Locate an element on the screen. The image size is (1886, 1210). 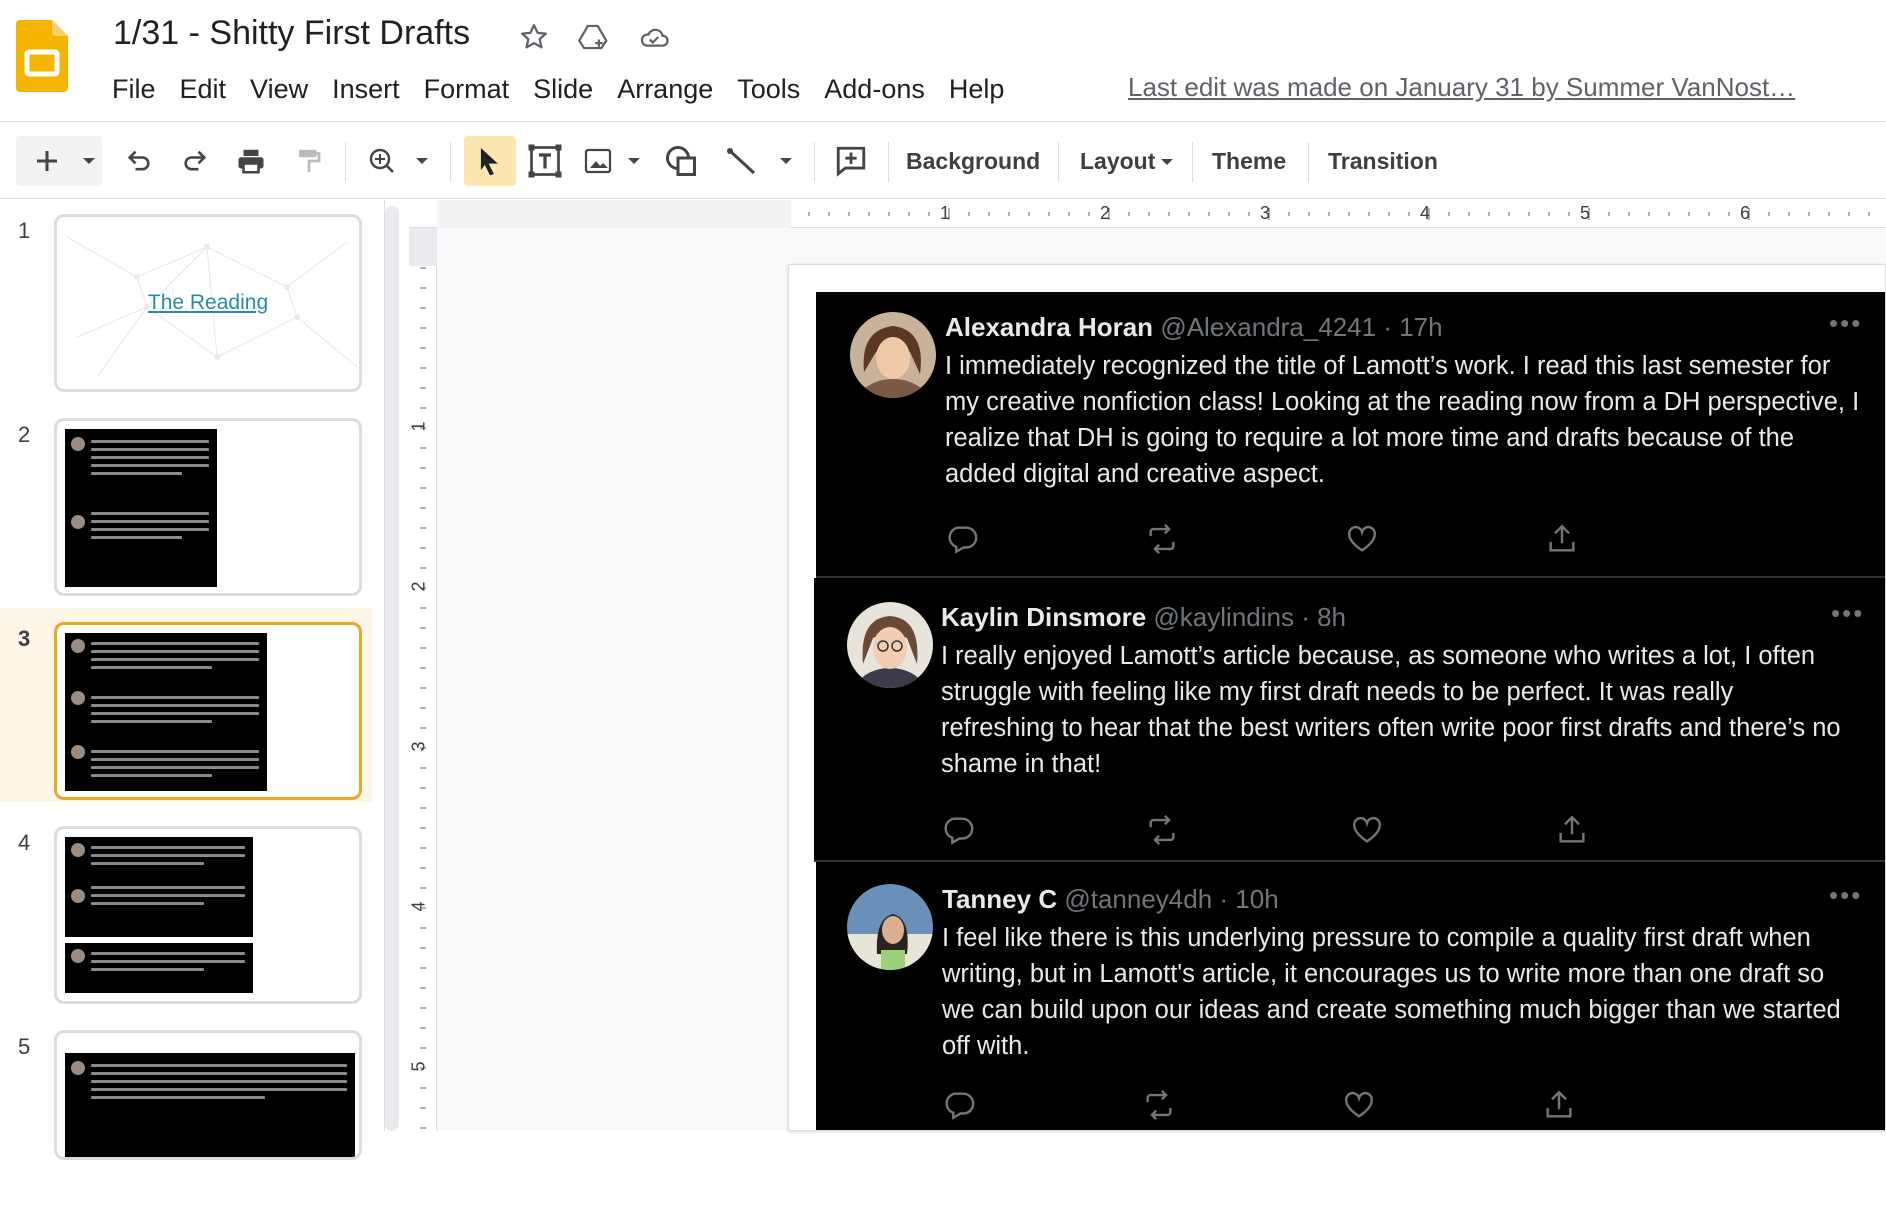
slide-number: 4 is located at coordinates (24, 842).